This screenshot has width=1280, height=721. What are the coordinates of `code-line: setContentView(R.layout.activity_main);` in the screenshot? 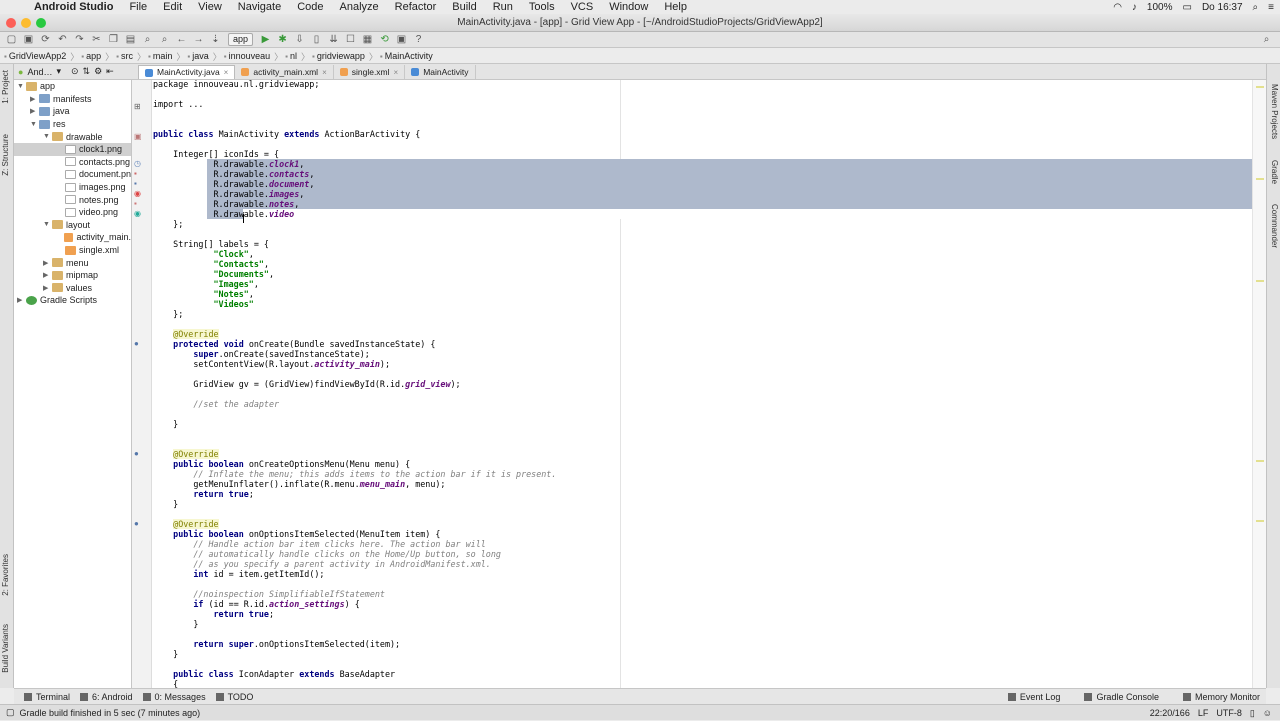 It's located at (703, 364).